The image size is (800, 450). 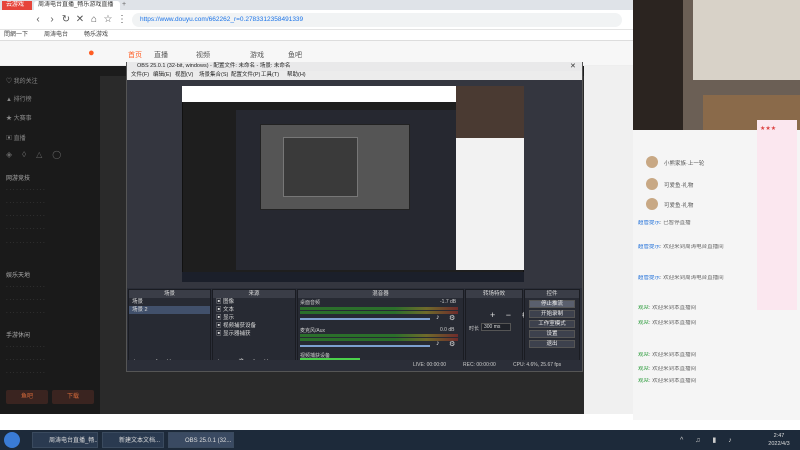 What do you see at coordinates (220, 310) in the screenshot?
I see `text-icon: ▣` at bounding box center [220, 310].